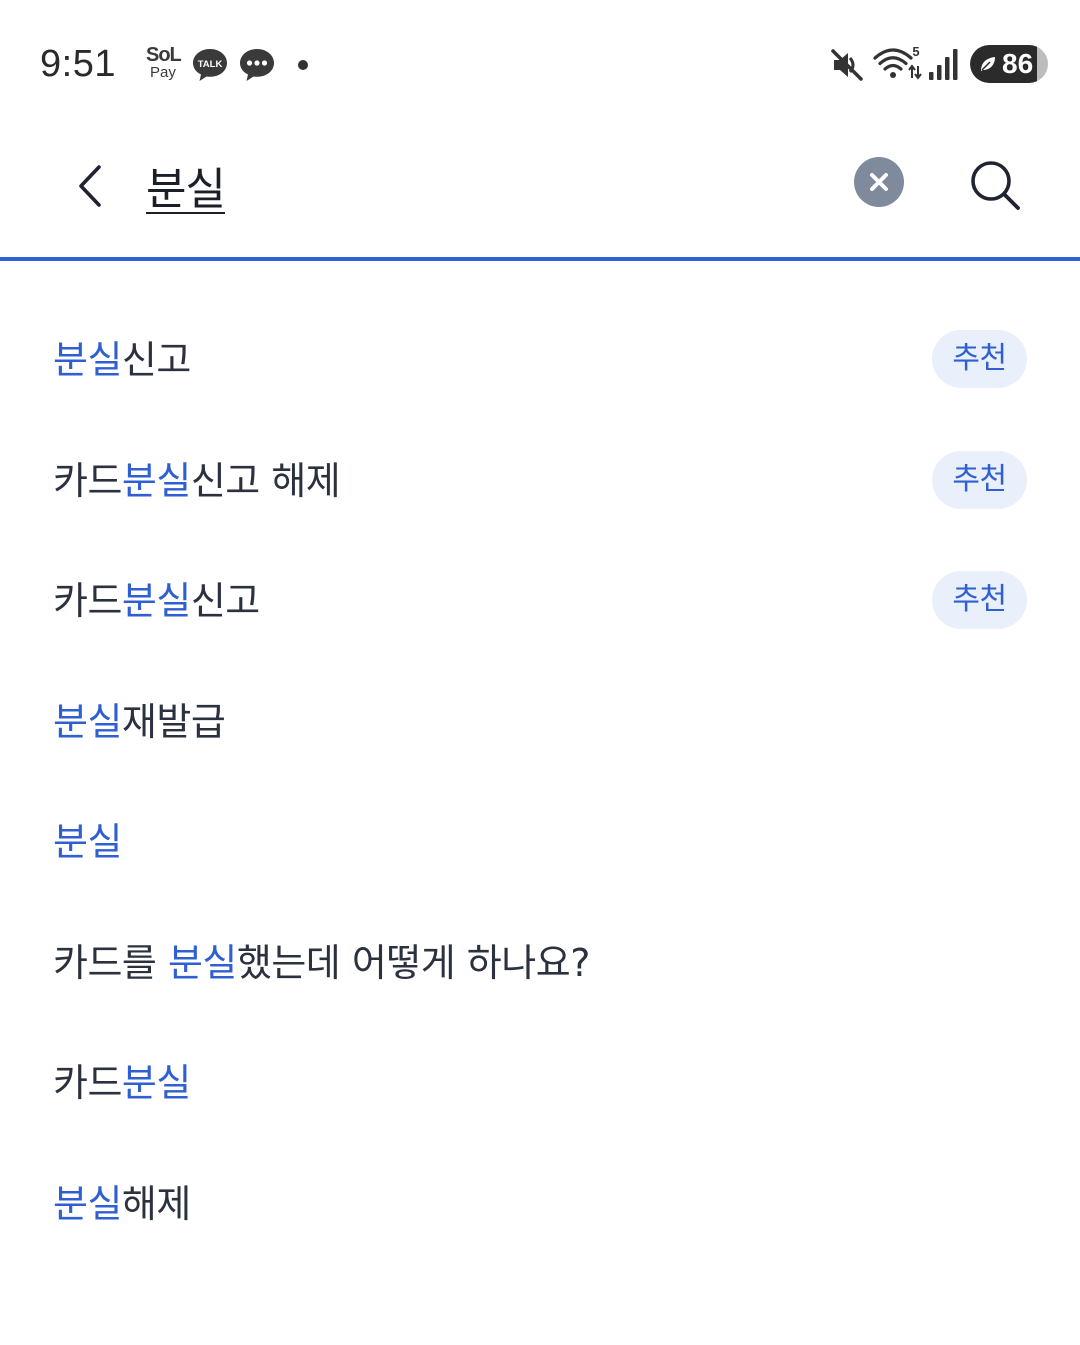 The width and height of the screenshot is (1080, 1345). I want to click on suggestion-item: 분실신고 추천, so click(540, 360).